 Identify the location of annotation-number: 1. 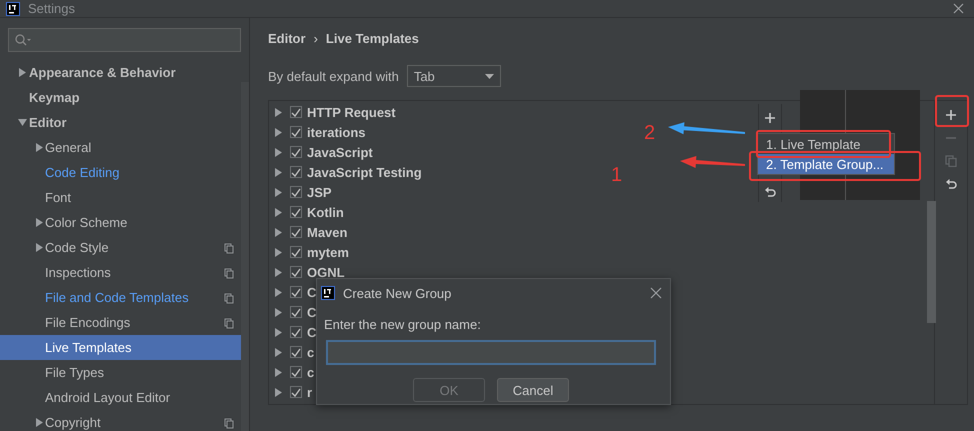
(616, 175).